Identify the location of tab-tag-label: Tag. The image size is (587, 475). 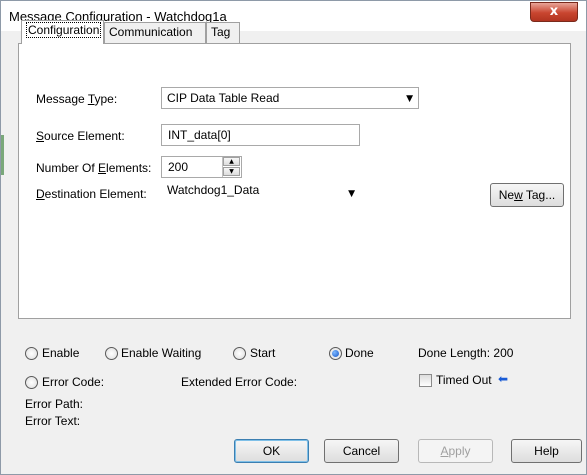
(221, 32).